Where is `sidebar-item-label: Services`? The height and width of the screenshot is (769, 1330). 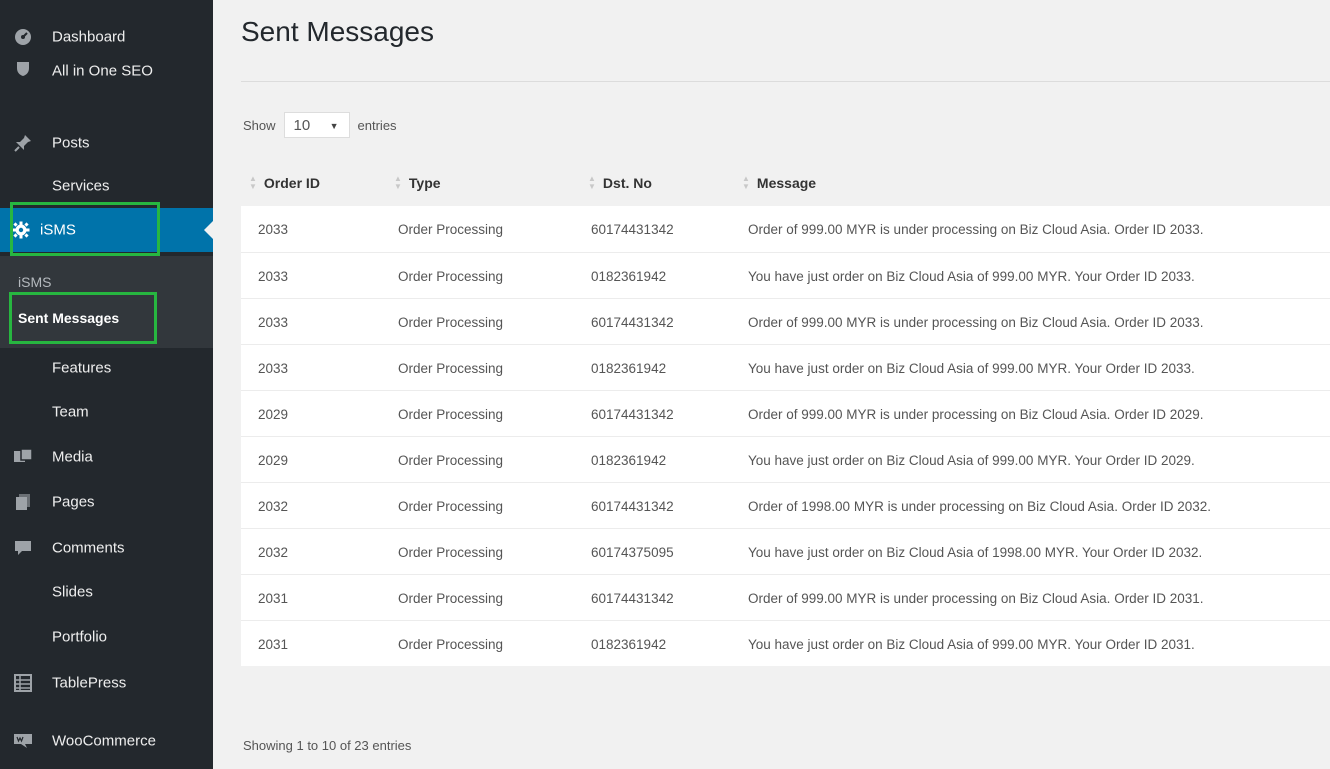 sidebar-item-label: Services is located at coordinates (81, 186).